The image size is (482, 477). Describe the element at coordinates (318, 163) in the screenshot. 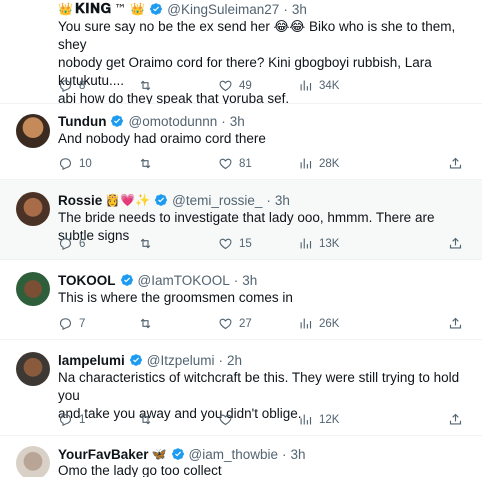

I see `views-button: 28K` at that location.